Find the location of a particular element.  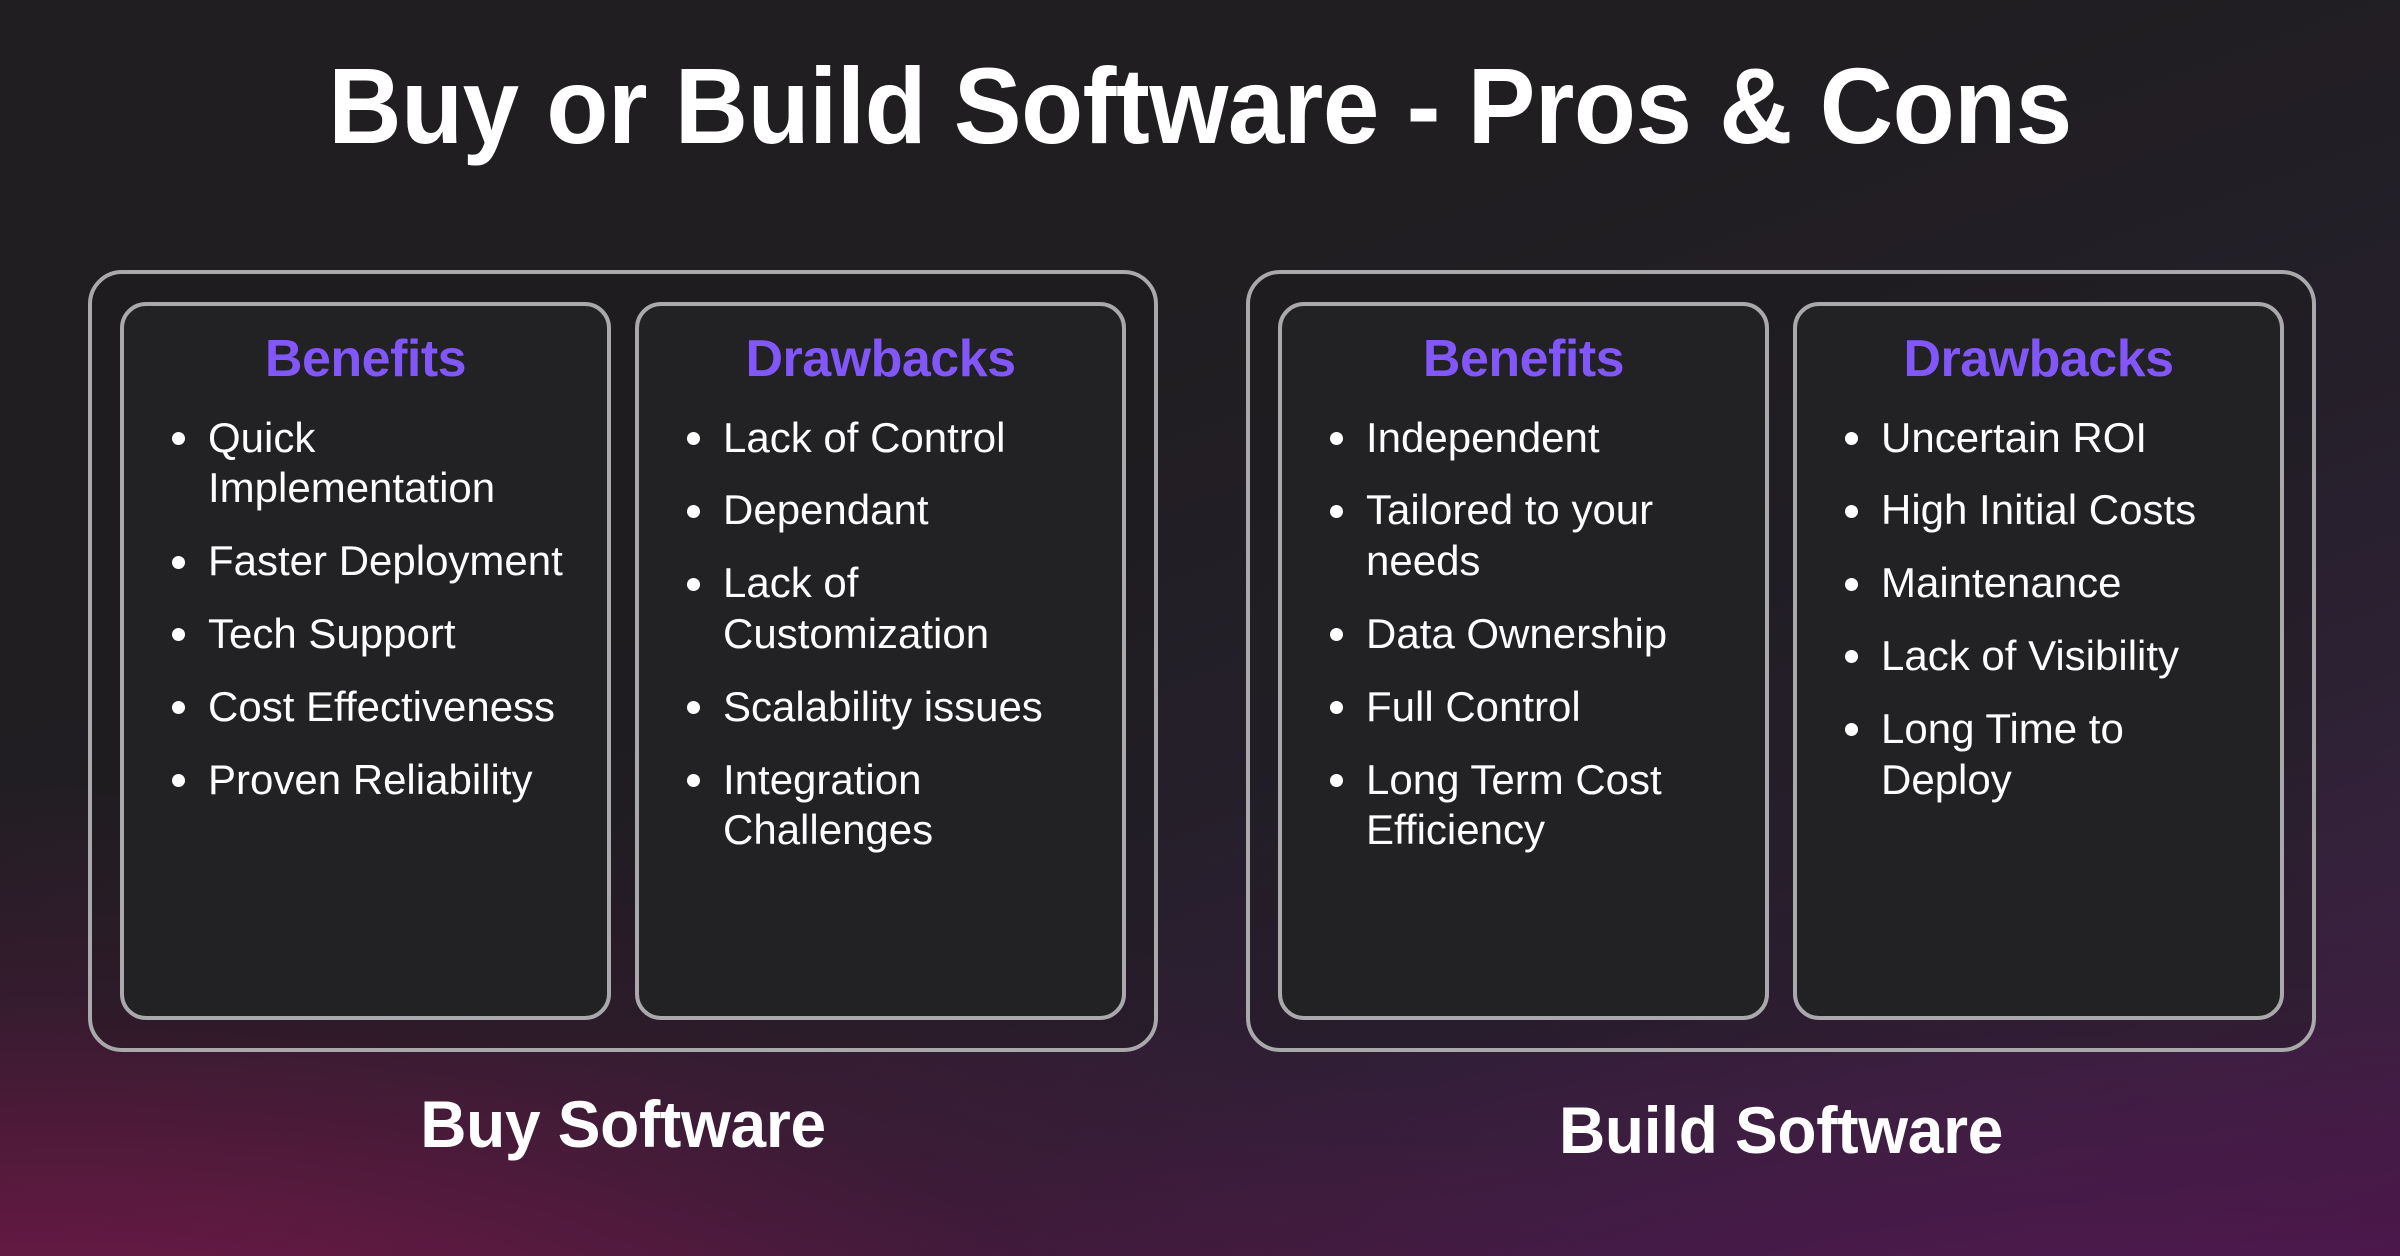

list-item-label: Maintenance is located at coordinates (2001, 583).